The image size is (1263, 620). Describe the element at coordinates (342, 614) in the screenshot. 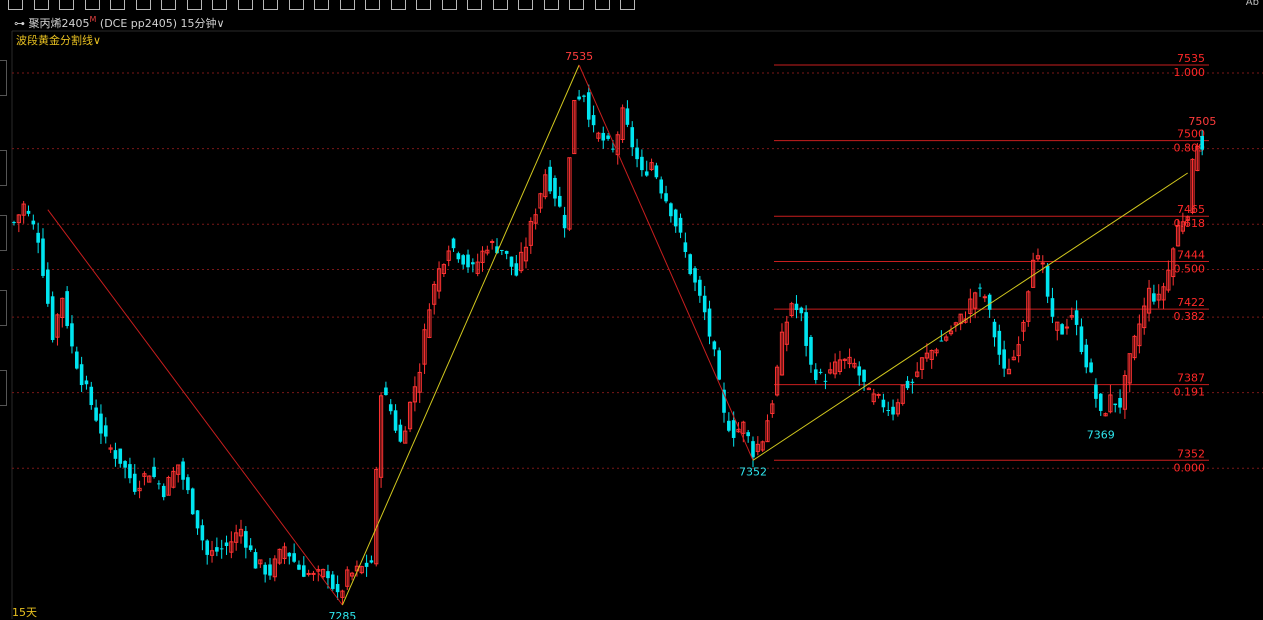

I see `pivot-label: 7285` at that location.